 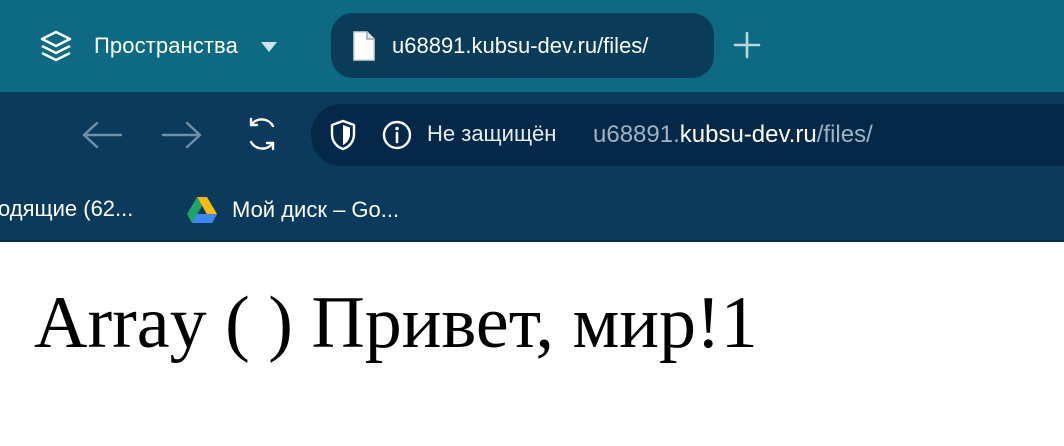 What do you see at coordinates (56, 46) in the screenshot?
I see `layers-icon` at bounding box center [56, 46].